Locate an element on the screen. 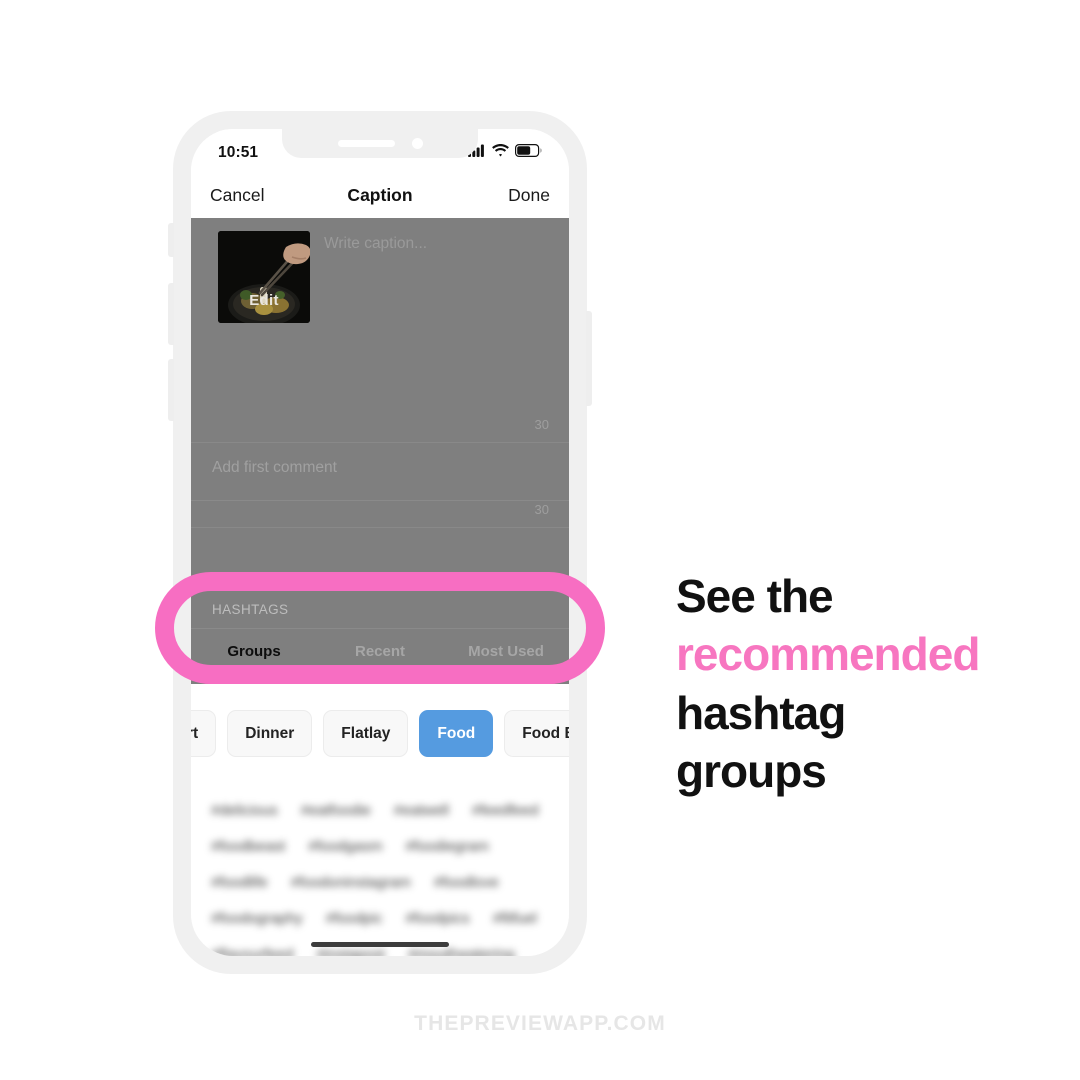  post-thumbnail: Edit is located at coordinates (264, 277).